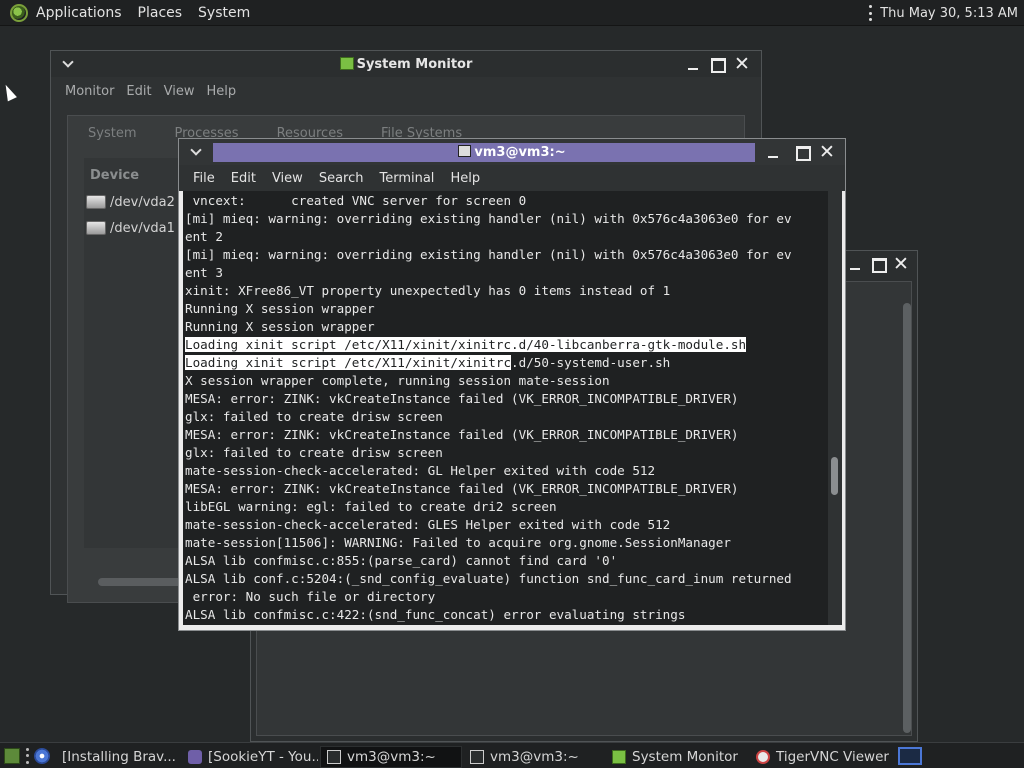  Describe the element at coordinates (89, 91) in the screenshot. I see `menu-monitor: Monitor` at that location.